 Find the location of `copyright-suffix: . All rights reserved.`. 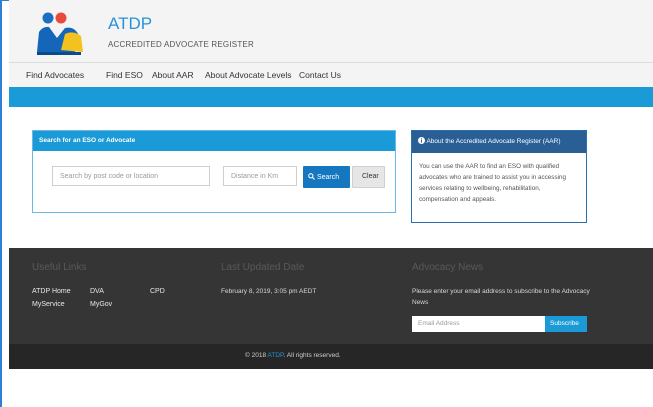

copyright-suffix: . All rights reserved. is located at coordinates (312, 355).